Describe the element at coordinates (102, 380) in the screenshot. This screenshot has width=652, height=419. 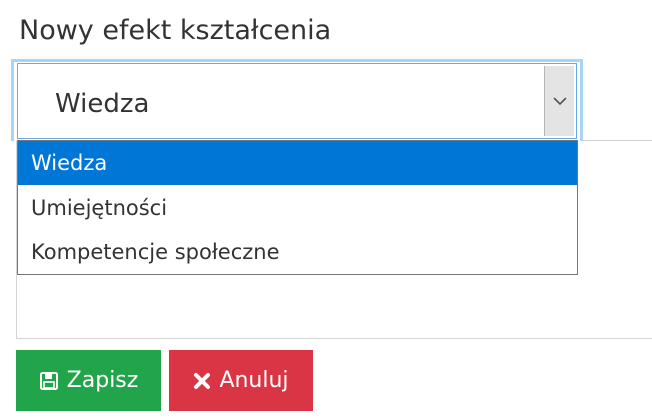
I see `save-button-label: Zapisz` at that location.